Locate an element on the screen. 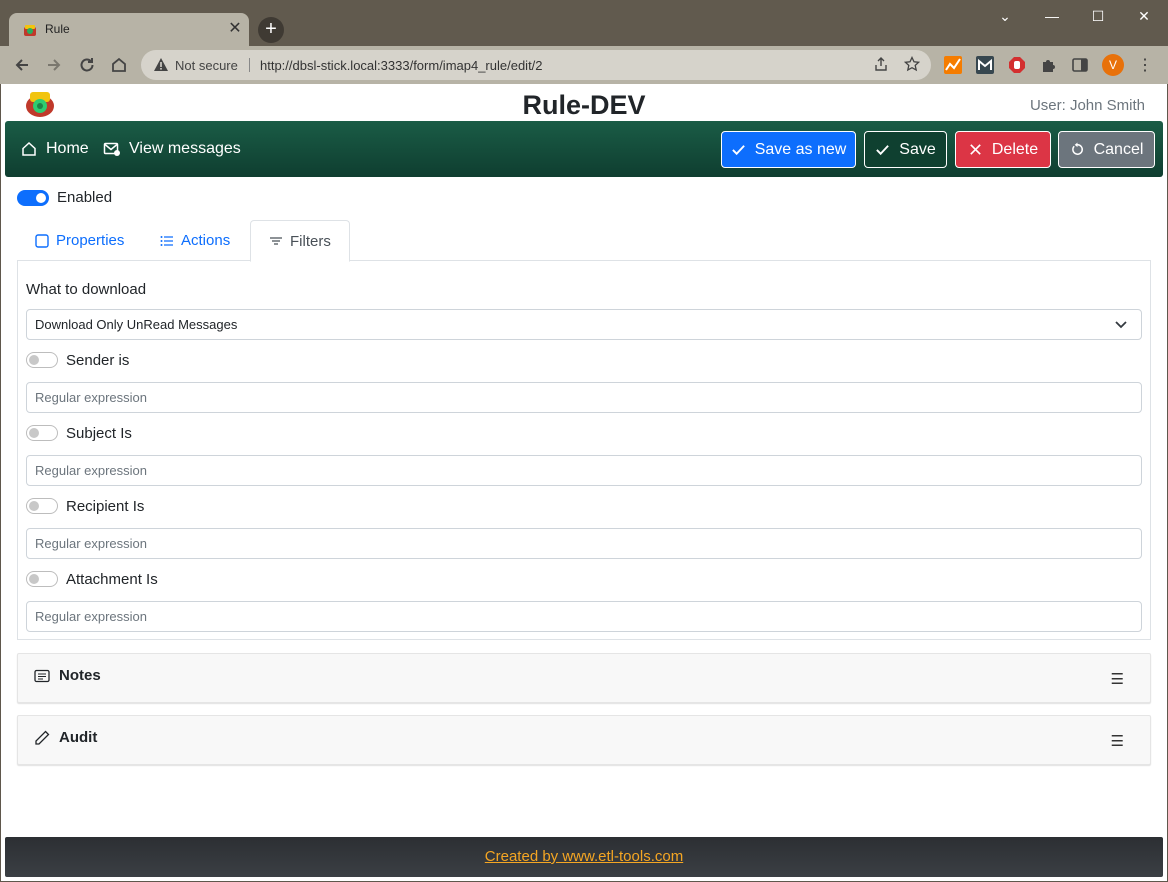 The image size is (1168, 882). reload-icon is located at coordinates (87, 65).